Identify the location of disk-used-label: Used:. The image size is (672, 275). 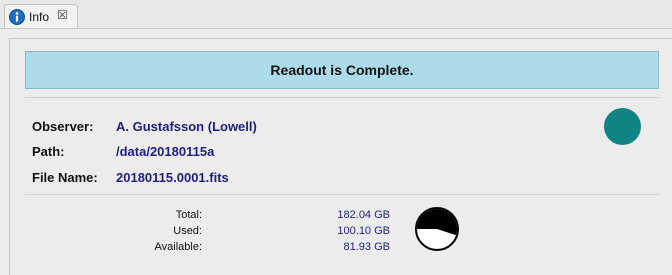
(187, 231).